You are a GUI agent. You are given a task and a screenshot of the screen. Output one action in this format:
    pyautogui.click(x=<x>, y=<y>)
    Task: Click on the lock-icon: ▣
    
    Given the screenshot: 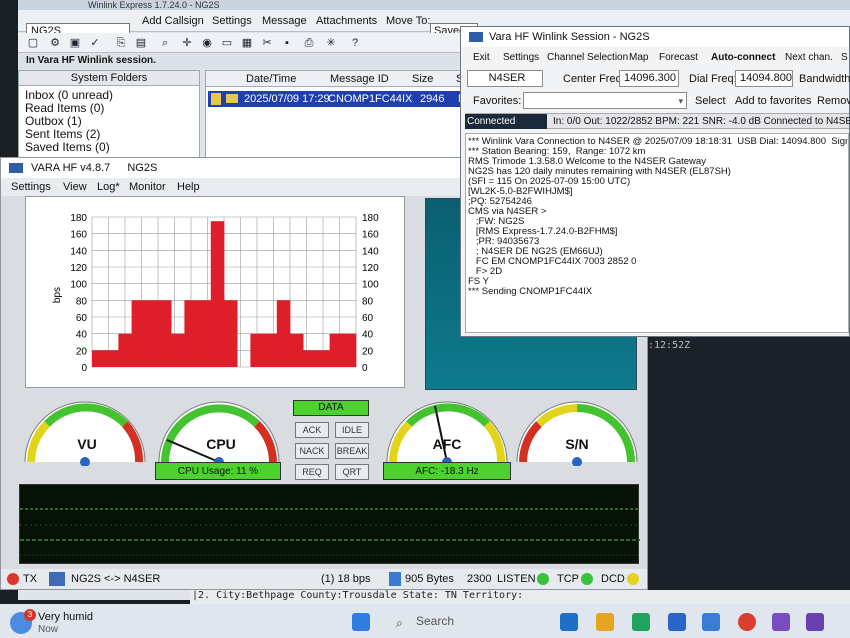 What is the action you would take?
    pyautogui.click(x=75, y=43)
    